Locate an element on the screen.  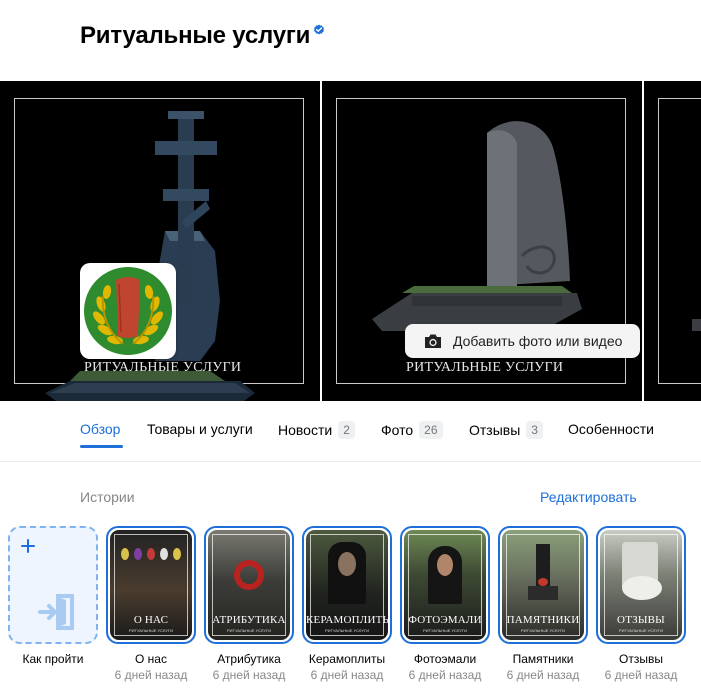
story-thumbnail: ФОТОЭМАЛИ РИТУАЛЬНЫЕ УСЛУГИ is located at coordinates (445, 585).